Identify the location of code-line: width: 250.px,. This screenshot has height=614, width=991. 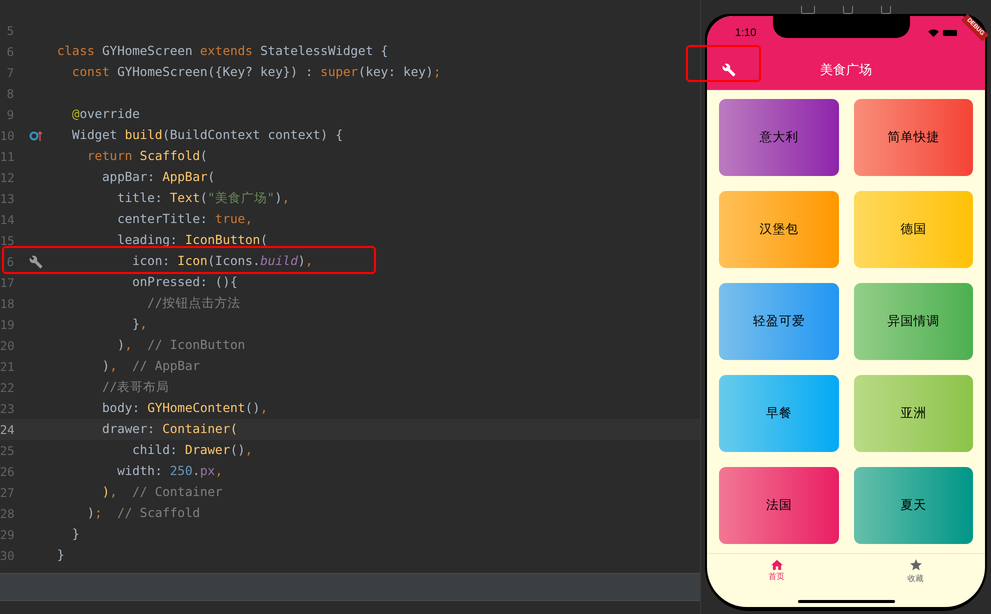
(169, 471).